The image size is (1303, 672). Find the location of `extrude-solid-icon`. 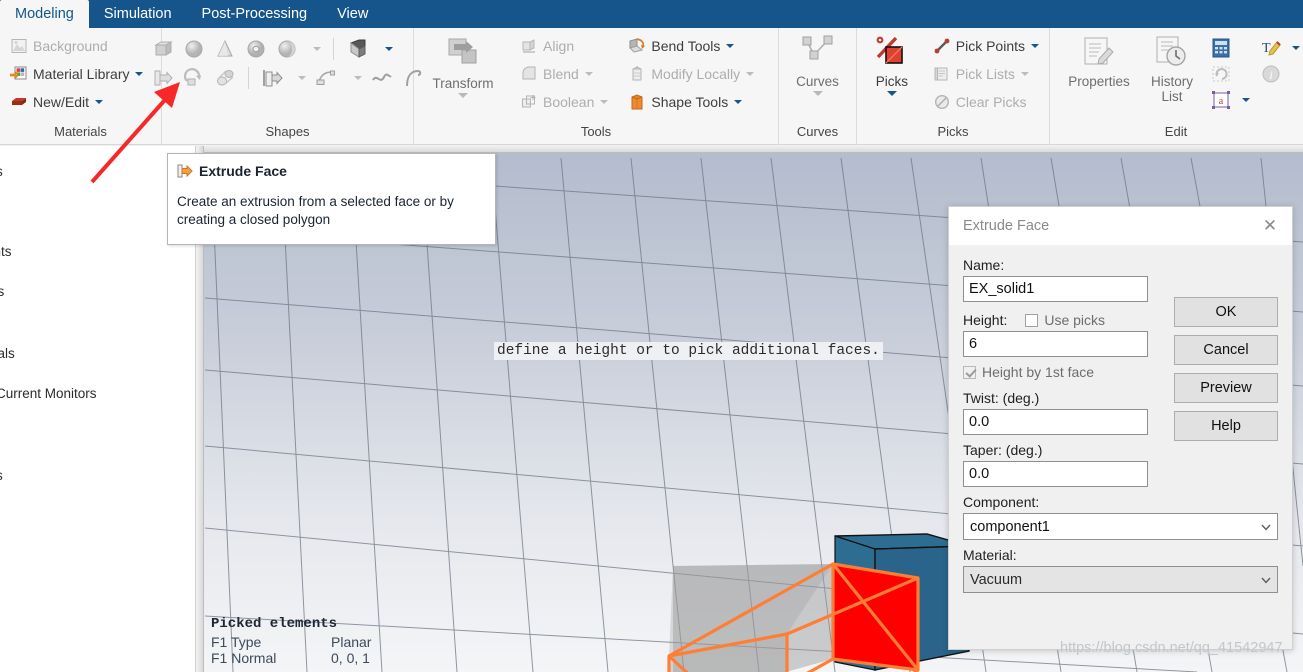

extrude-solid-icon is located at coordinates (358, 49).